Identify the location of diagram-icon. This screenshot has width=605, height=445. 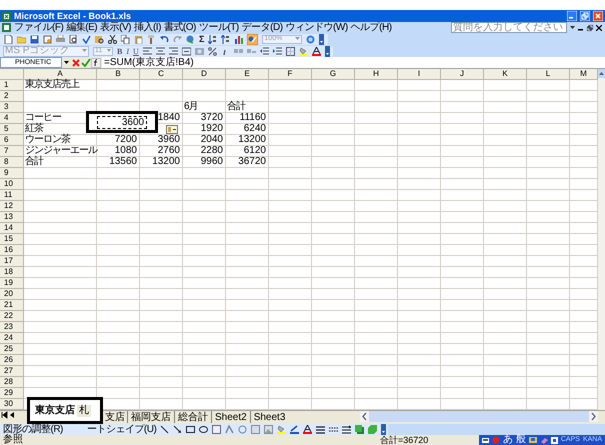
(243, 429).